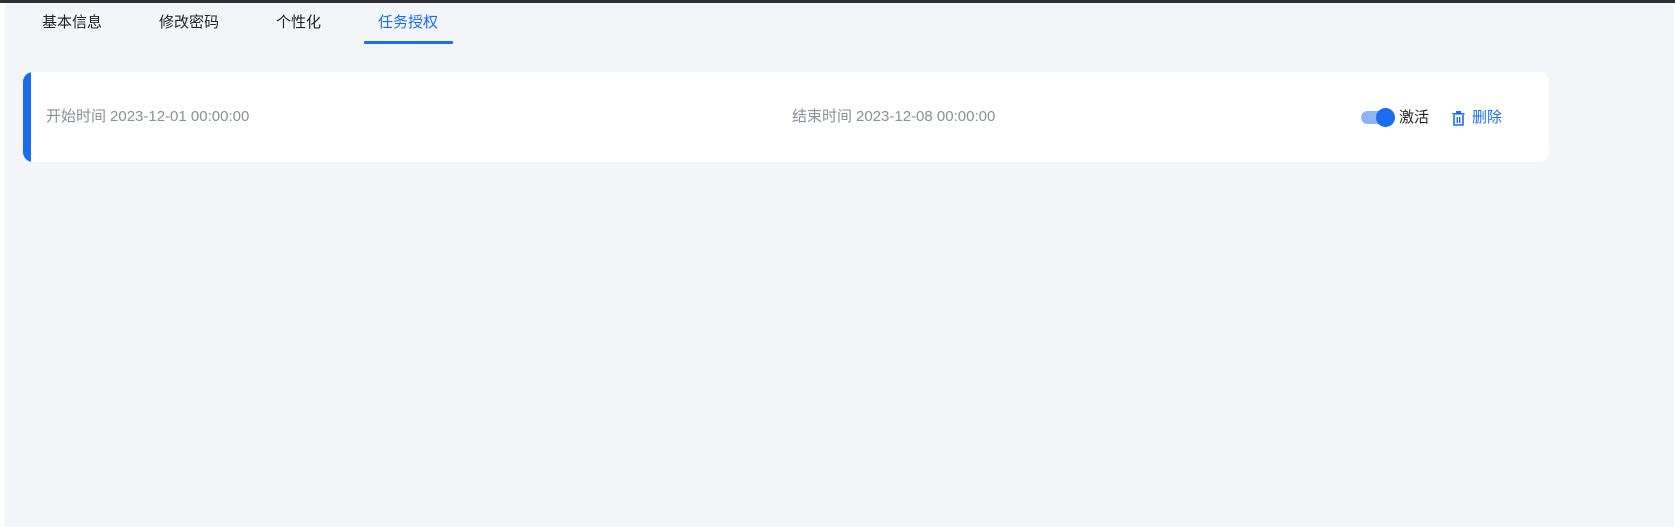 Image resolution: width=1675 pixels, height=527 pixels. I want to click on end-time: 结束时间 2023-12-08 00:00:00, so click(893, 117).